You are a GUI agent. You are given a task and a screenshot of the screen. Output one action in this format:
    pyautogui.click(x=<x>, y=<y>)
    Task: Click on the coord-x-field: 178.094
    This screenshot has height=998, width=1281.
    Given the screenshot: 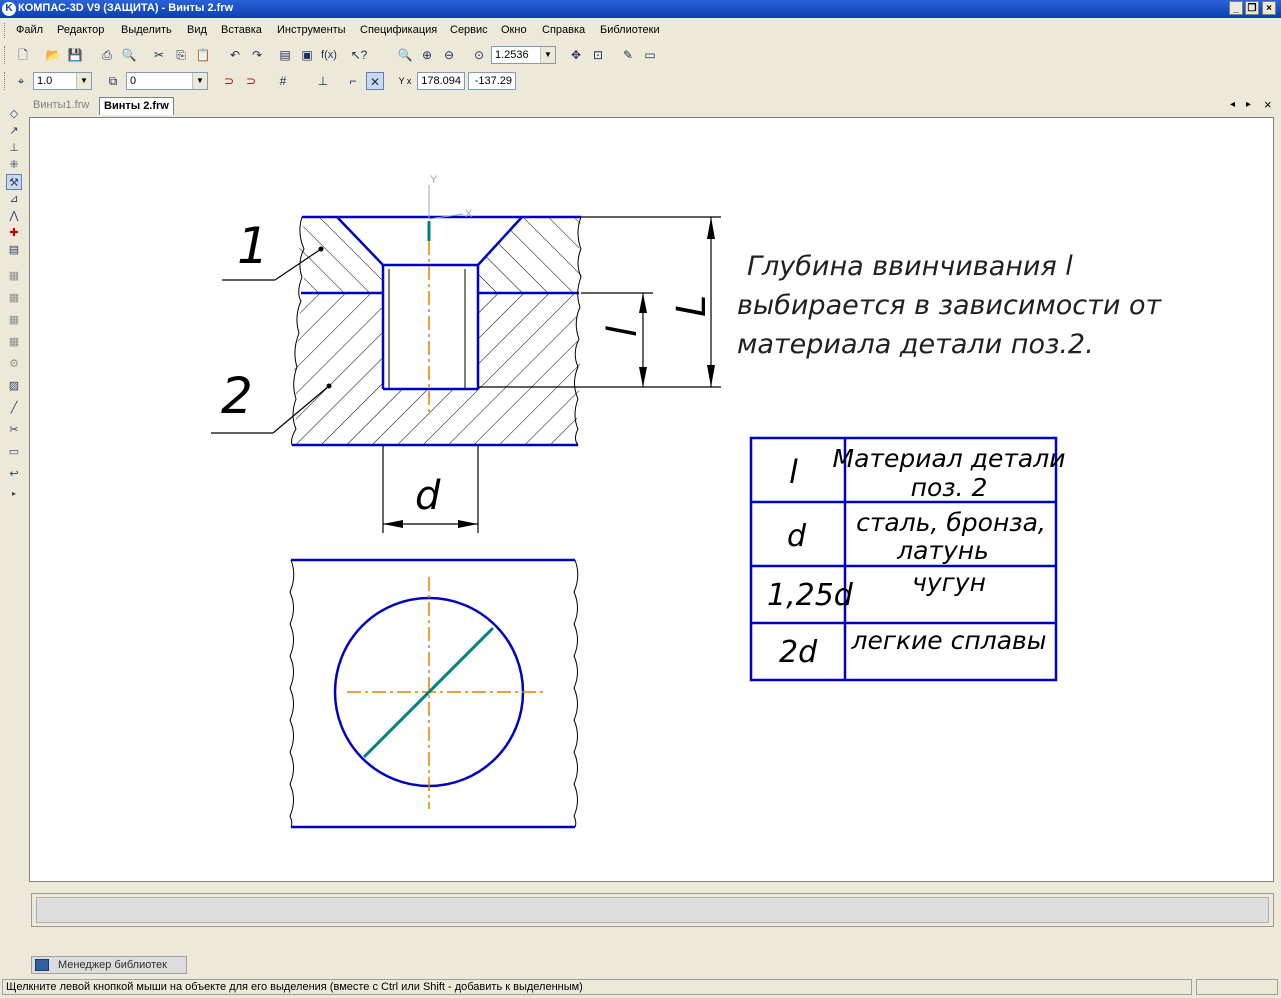 What is the action you would take?
    pyautogui.click(x=441, y=81)
    